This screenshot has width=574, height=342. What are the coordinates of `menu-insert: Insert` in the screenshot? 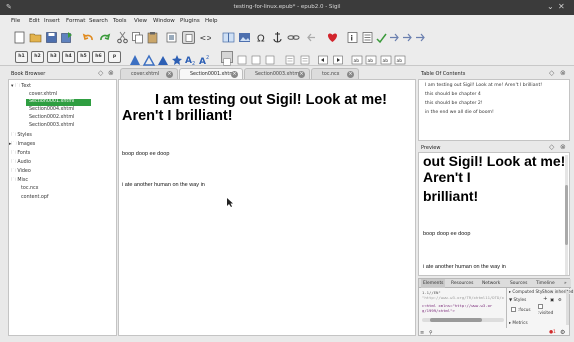 It's located at (52, 21).